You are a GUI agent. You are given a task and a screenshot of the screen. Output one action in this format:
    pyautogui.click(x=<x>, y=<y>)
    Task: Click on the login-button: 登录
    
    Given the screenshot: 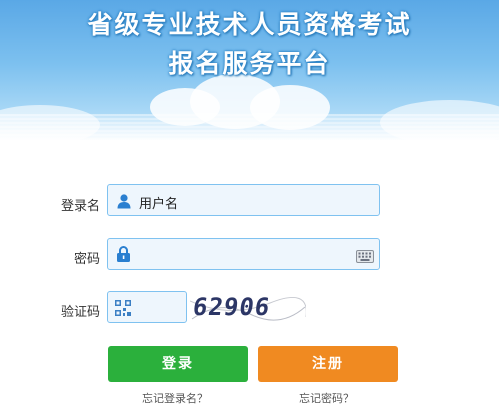 What is the action you would take?
    pyautogui.click(x=178, y=364)
    